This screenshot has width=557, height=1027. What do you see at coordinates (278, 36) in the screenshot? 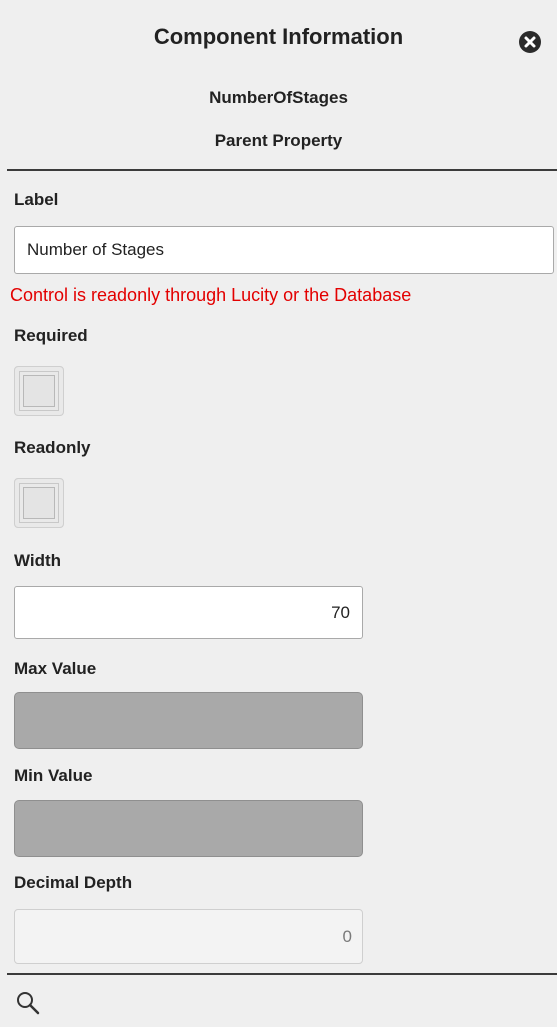
I see `panel-title: Component Information` at bounding box center [278, 36].